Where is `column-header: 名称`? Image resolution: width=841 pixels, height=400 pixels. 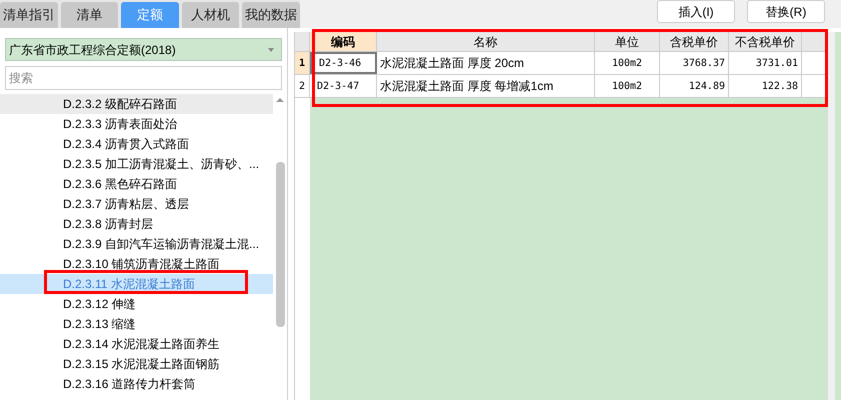 column-header: 名称 is located at coordinates (486, 41).